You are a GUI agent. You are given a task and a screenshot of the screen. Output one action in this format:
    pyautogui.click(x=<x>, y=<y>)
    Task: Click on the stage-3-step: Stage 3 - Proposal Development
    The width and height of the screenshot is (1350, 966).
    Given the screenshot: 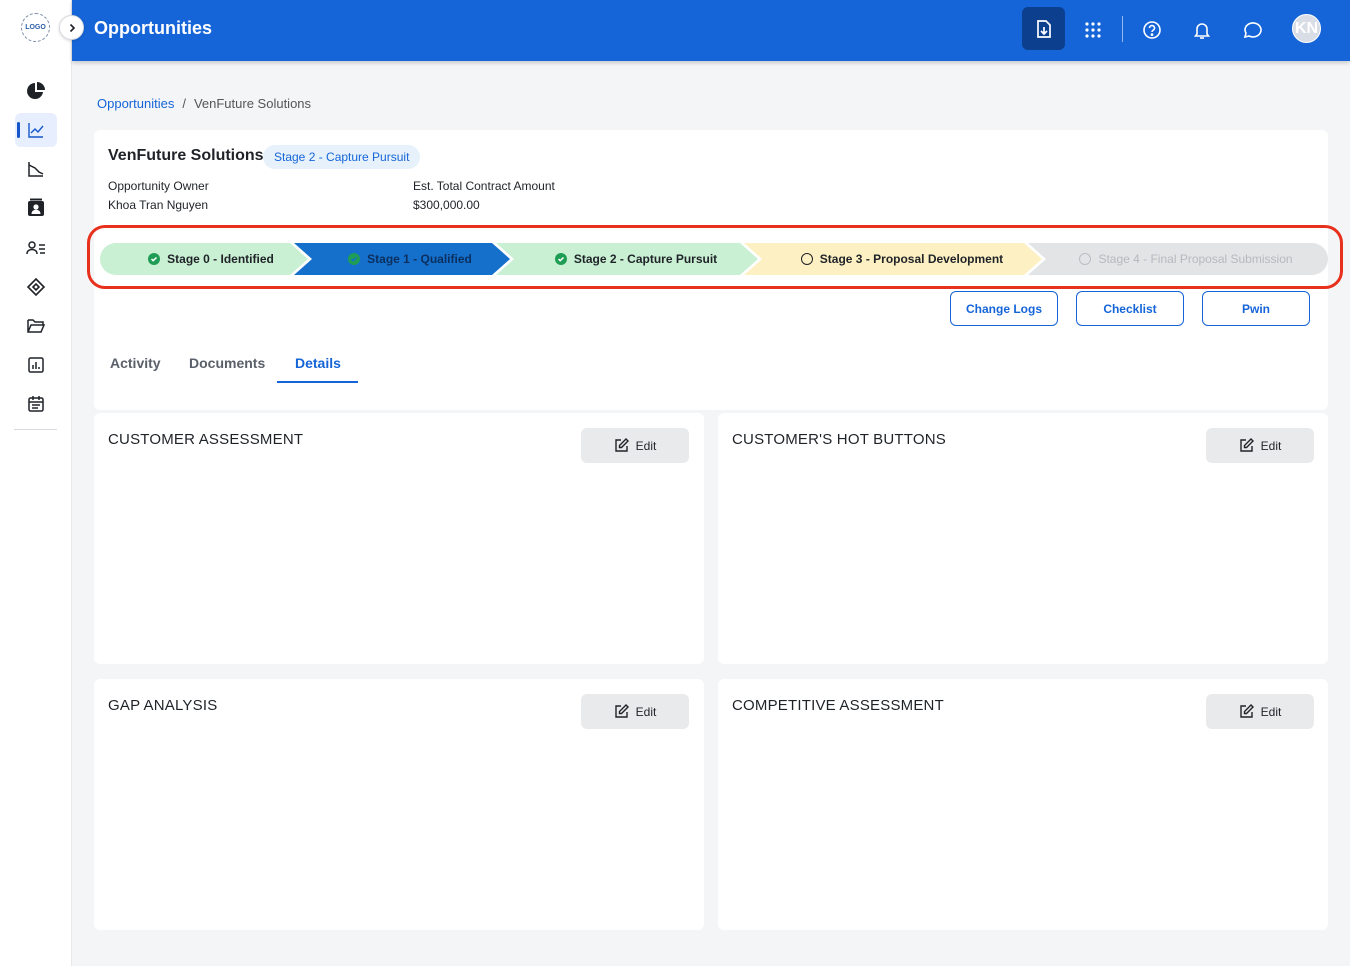 What is the action you would take?
    pyautogui.click(x=902, y=259)
    